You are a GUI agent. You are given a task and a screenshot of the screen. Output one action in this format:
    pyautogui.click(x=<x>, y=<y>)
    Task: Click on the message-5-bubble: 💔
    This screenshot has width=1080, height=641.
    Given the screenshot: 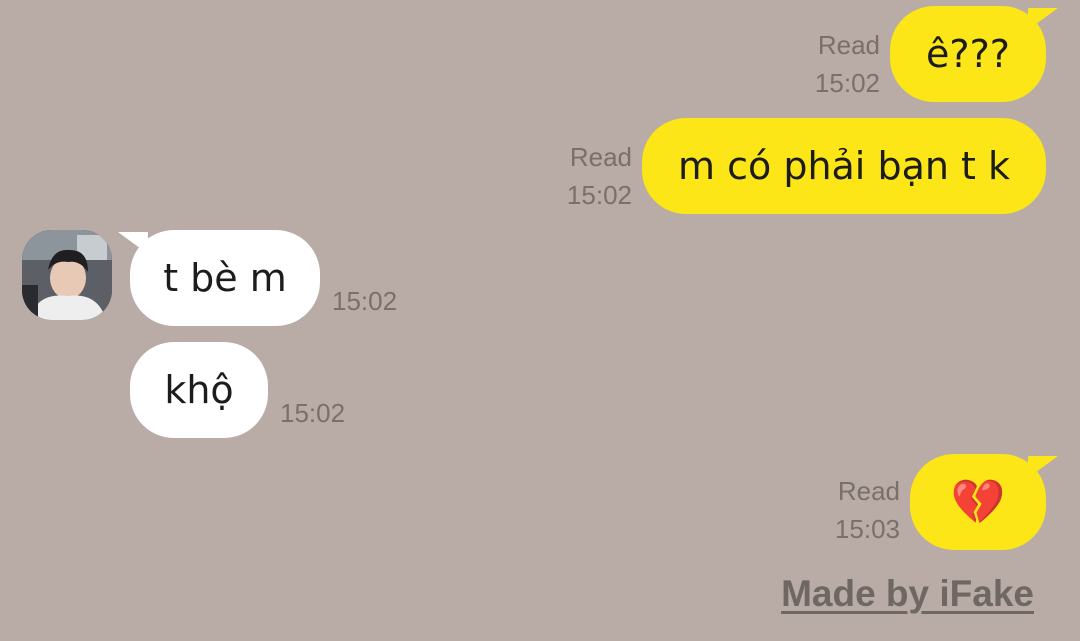 What is the action you would take?
    pyautogui.click(x=978, y=502)
    